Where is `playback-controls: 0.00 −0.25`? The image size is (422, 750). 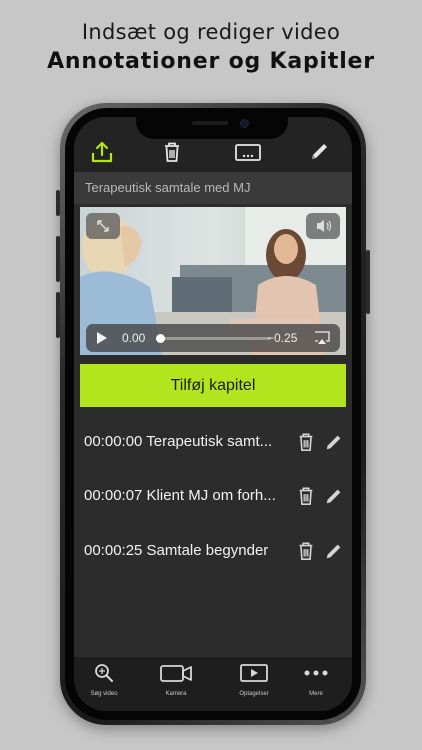
playback-controls: 0.00 −0.25 is located at coordinates (213, 338).